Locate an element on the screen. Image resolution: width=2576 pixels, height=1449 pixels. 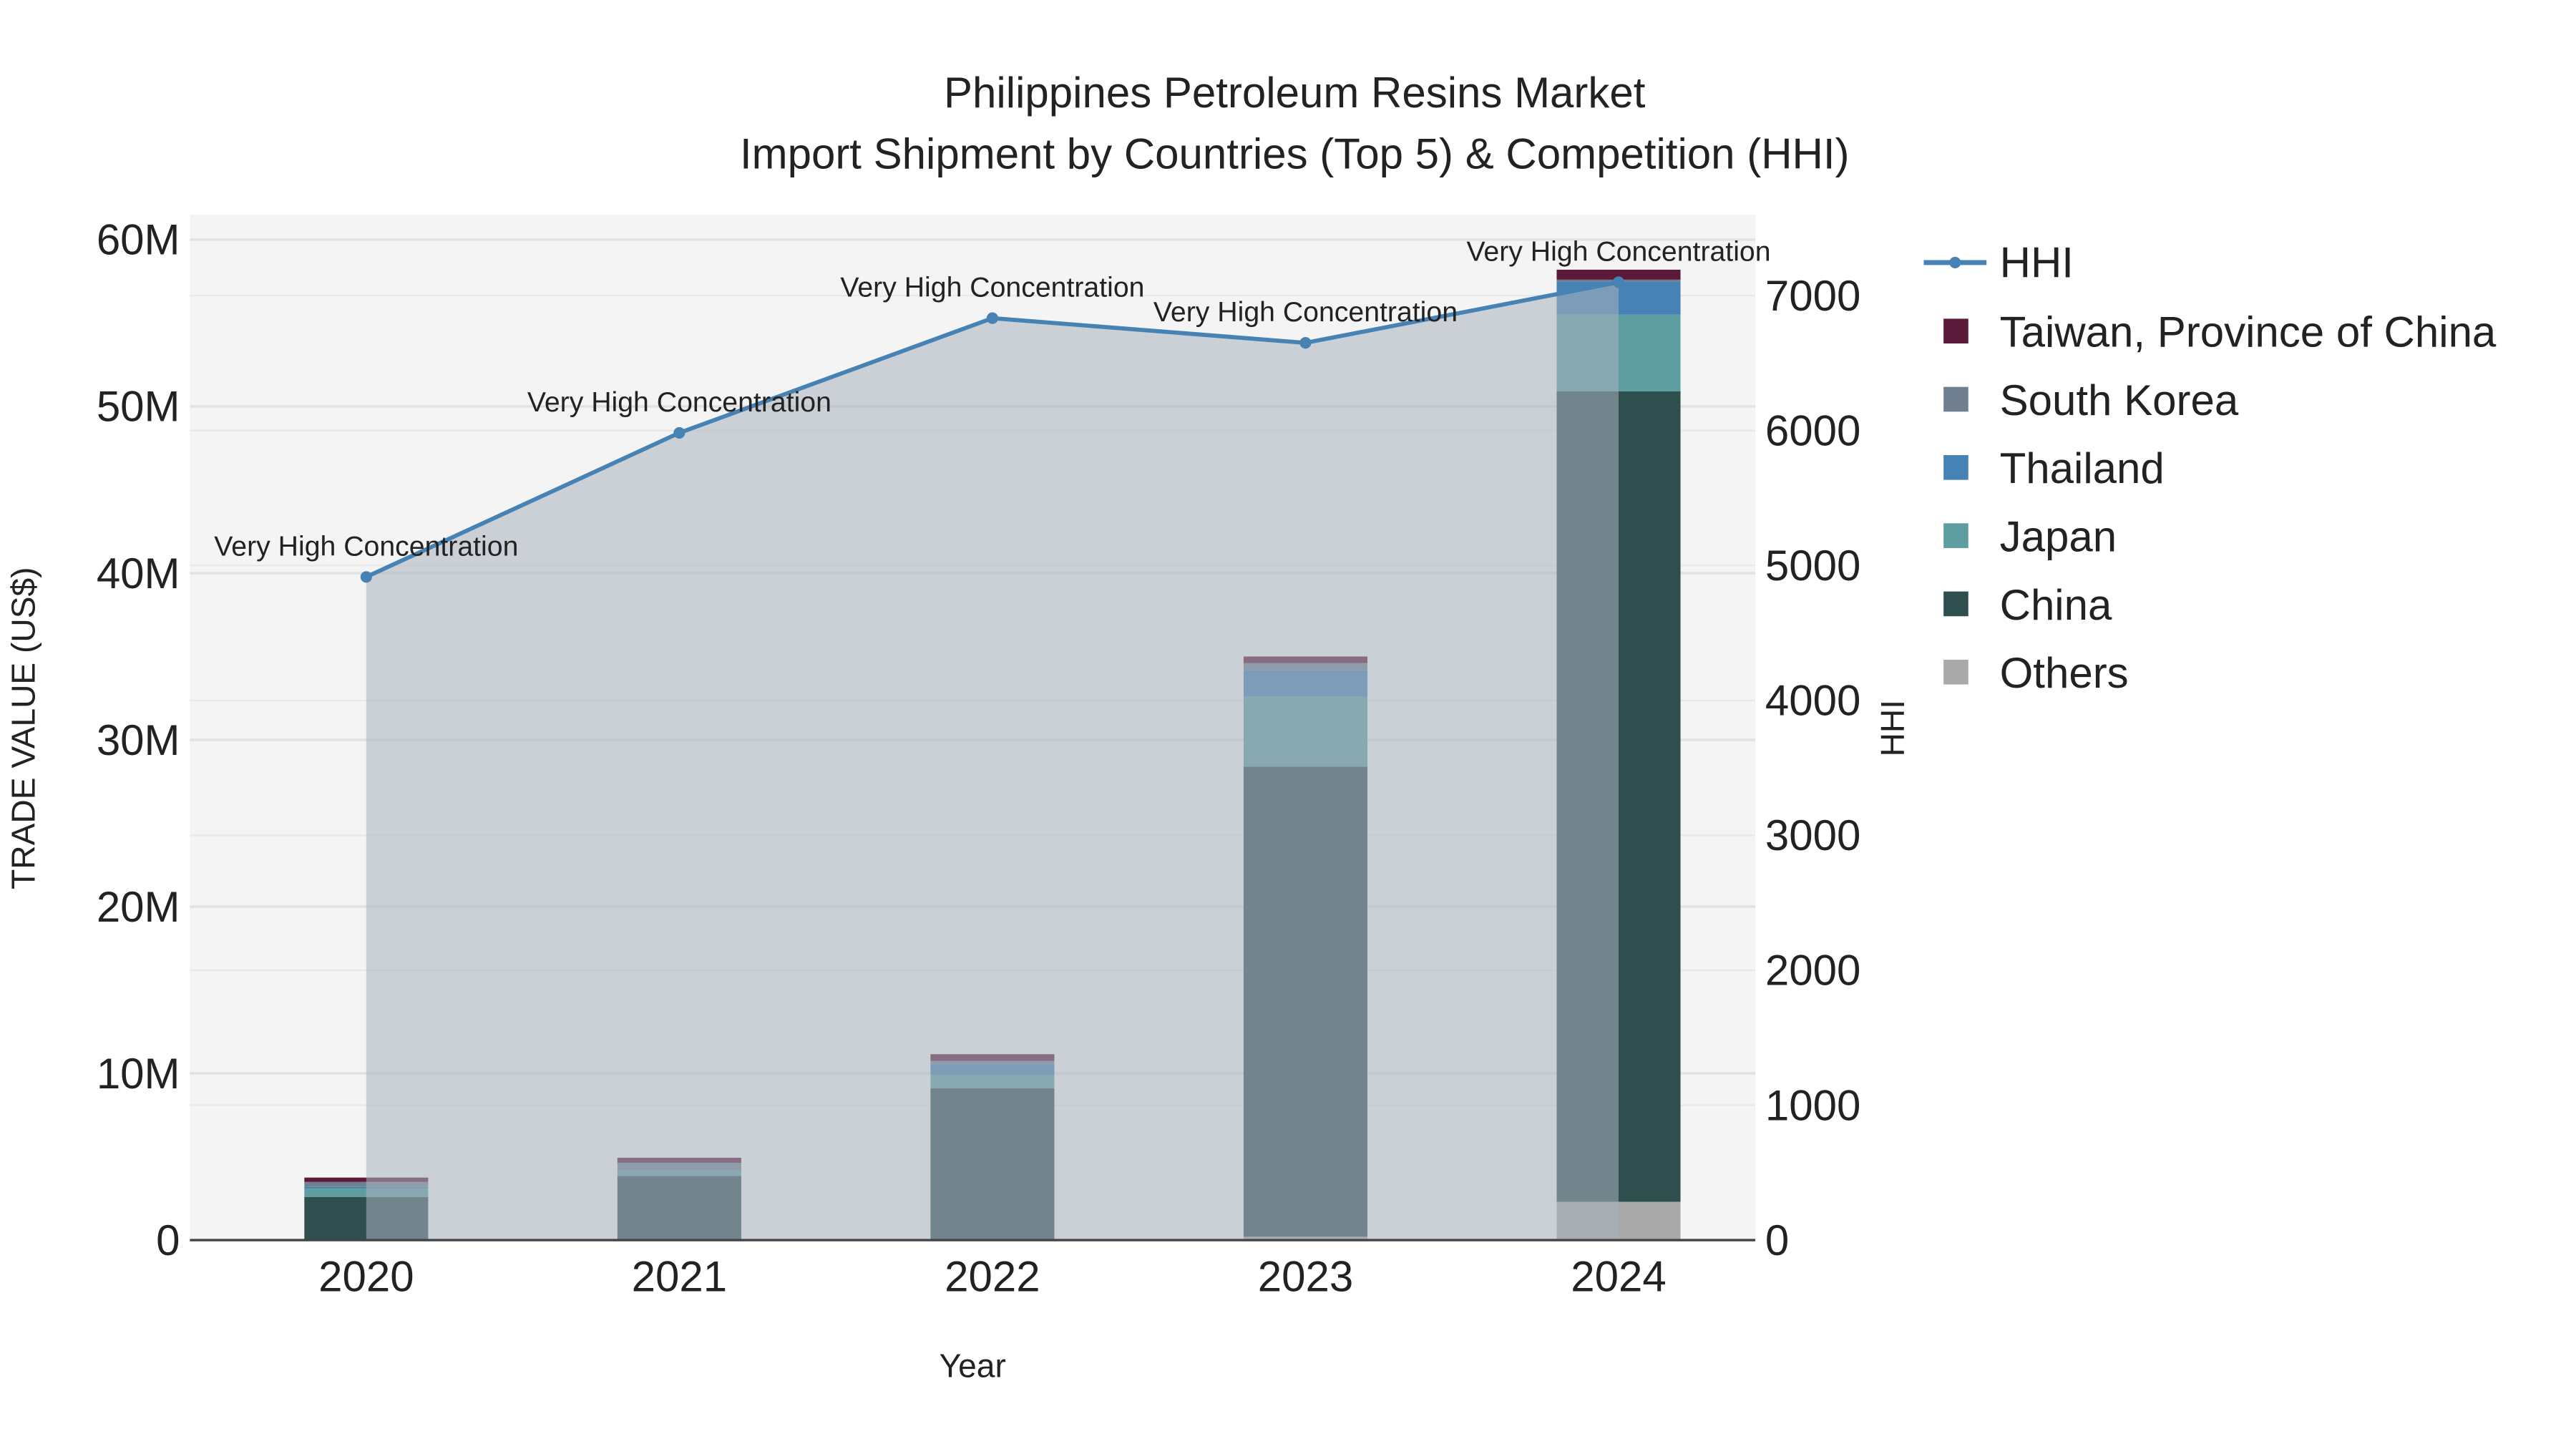
y2-tick-label: 7000 is located at coordinates (1813, 296).